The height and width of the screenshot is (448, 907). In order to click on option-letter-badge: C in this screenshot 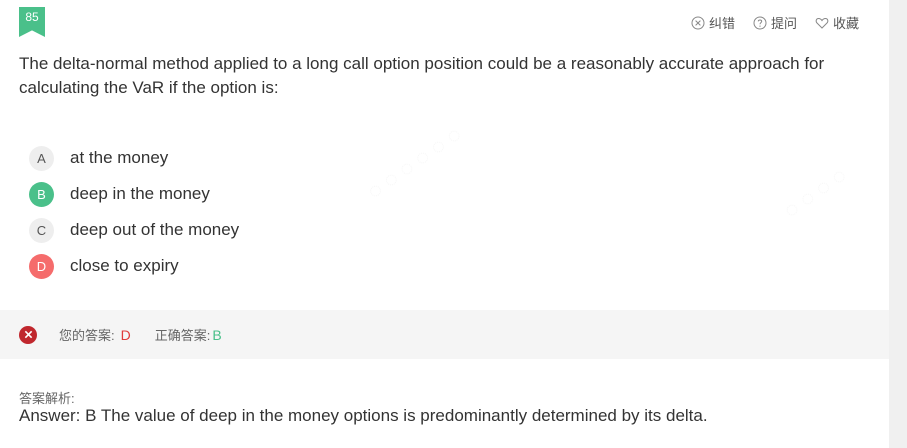, I will do `click(41, 230)`.